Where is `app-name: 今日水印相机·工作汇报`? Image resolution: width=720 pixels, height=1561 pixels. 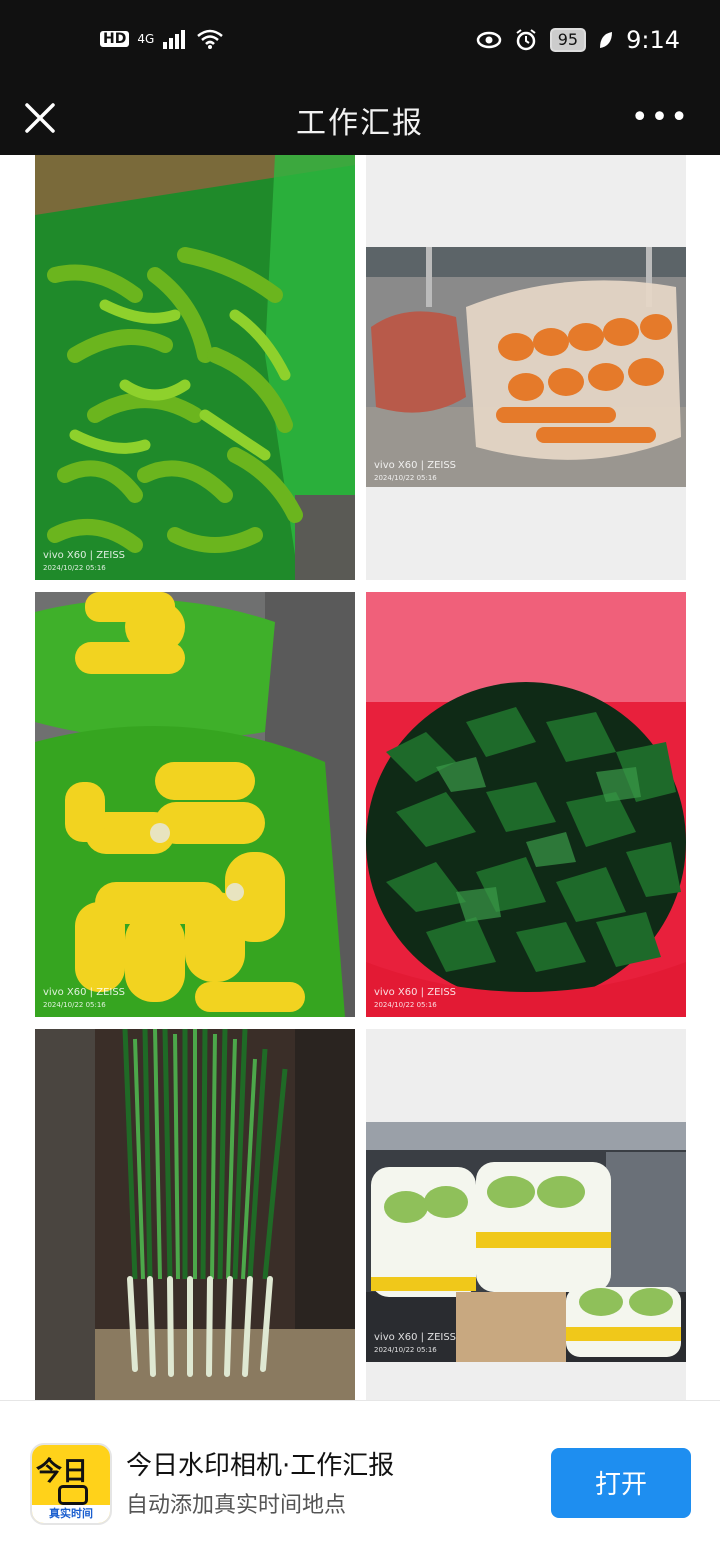
app-name: 今日水印相机·工作汇报 is located at coordinates (260, 1466).